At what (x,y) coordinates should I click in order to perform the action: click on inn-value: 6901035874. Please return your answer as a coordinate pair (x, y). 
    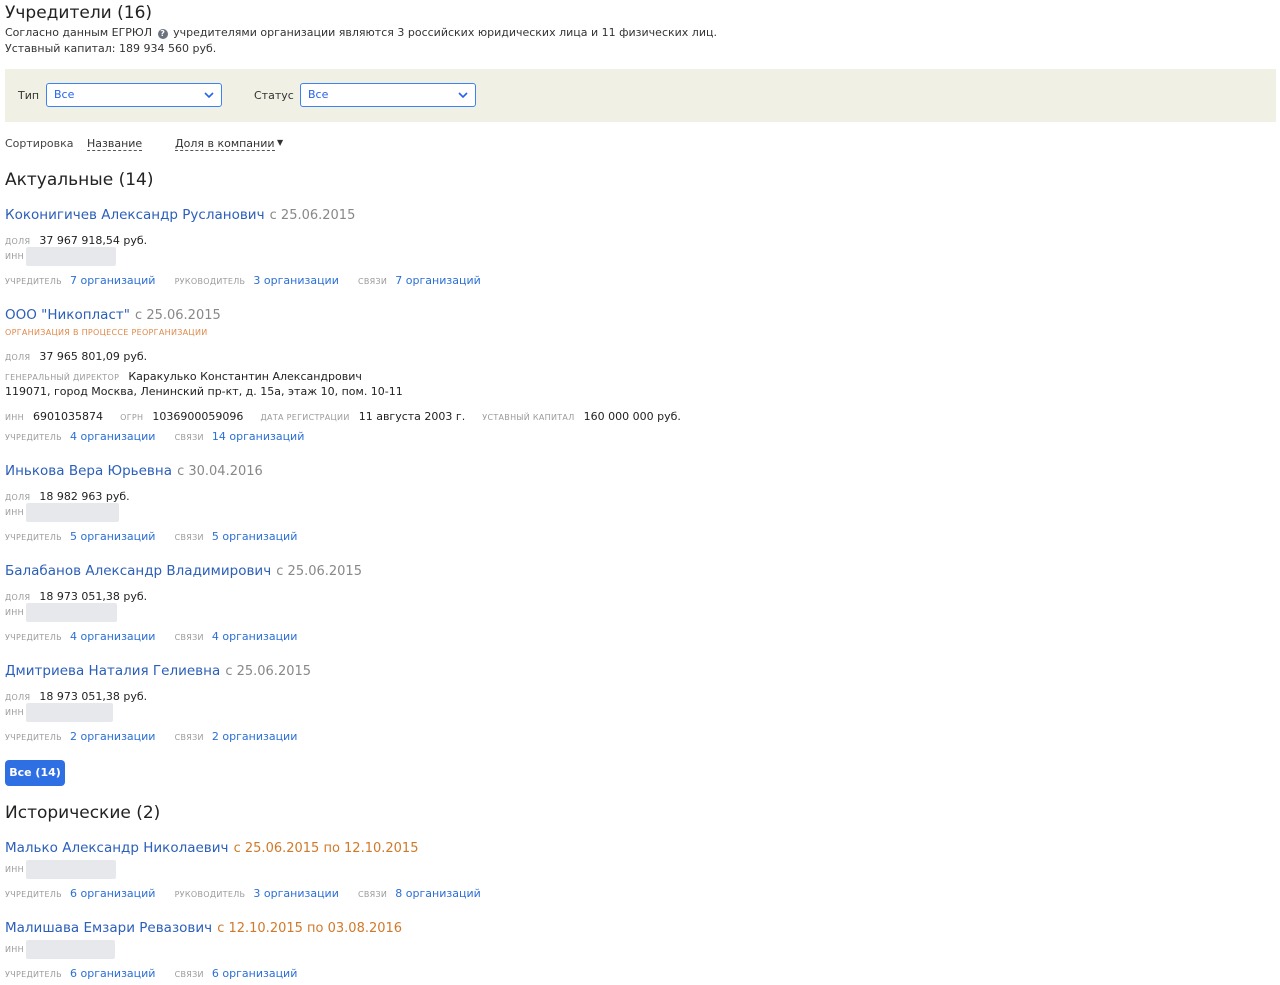
    Looking at the image, I should click on (68, 416).